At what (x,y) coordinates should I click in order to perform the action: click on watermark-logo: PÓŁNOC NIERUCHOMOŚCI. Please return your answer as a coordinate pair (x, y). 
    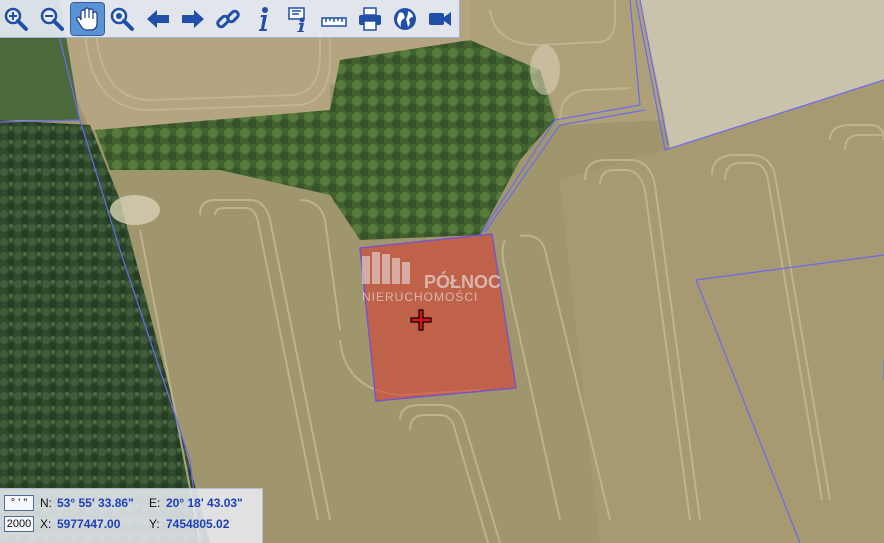
    Looking at the image, I should click on (431, 278).